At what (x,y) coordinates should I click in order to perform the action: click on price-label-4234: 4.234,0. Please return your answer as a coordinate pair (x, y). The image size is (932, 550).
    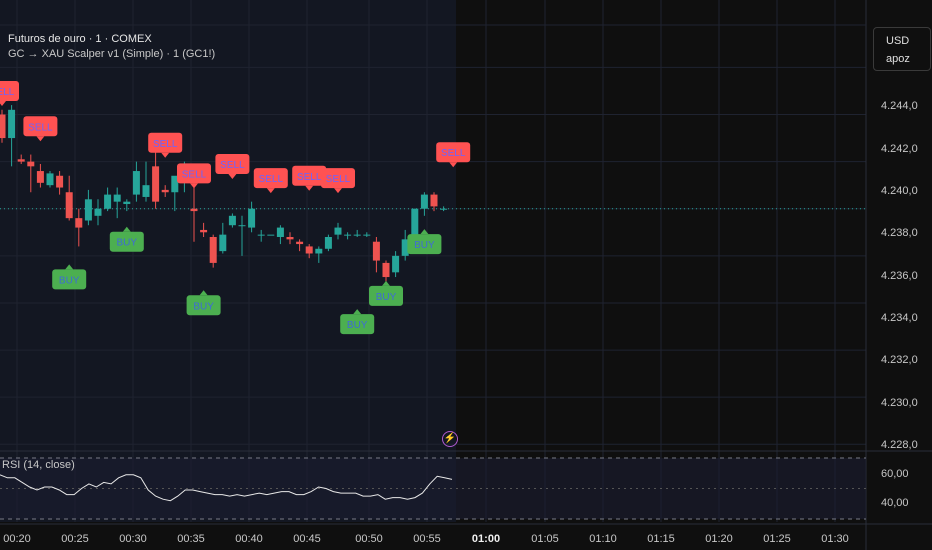
    Looking at the image, I should click on (899, 318).